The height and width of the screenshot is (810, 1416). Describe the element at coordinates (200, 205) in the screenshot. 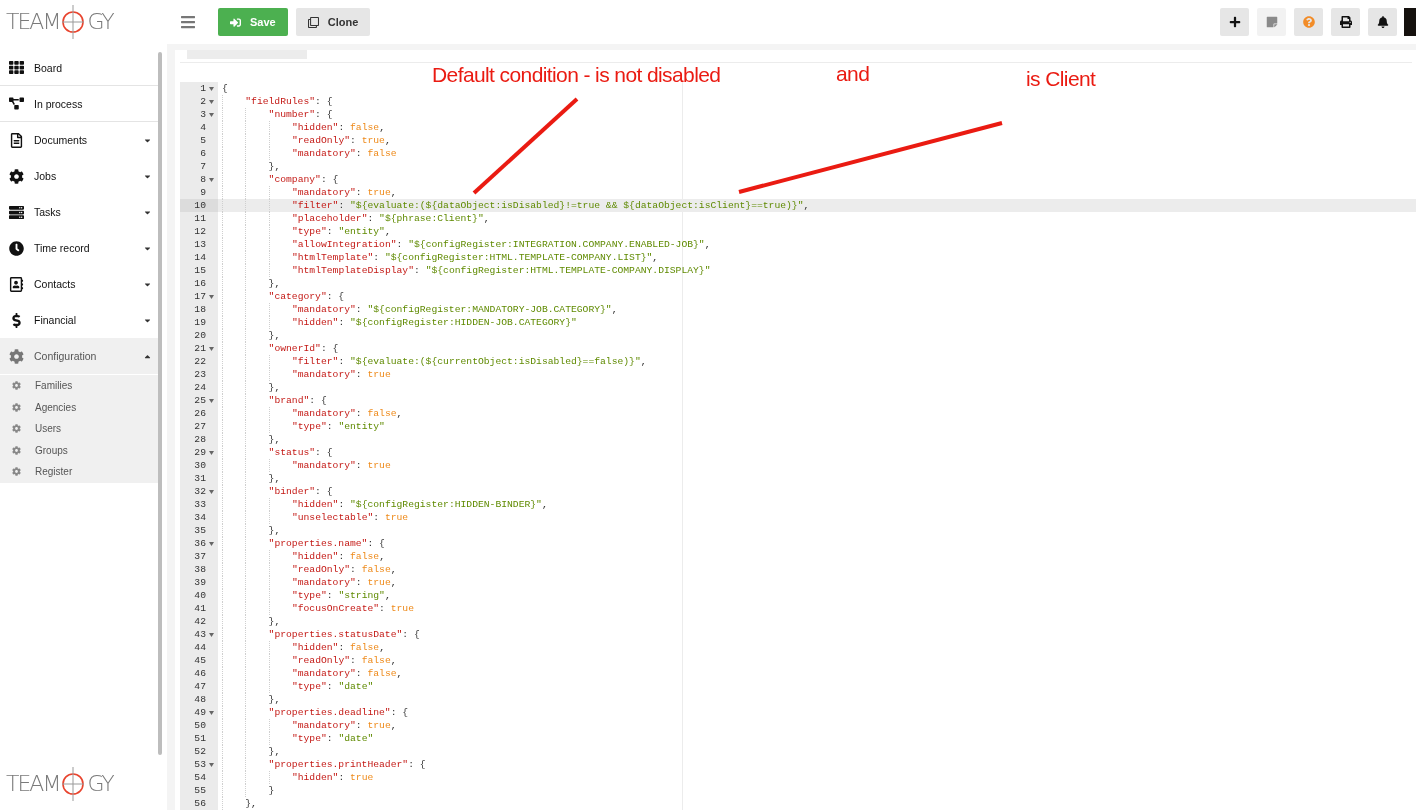

I see `line-number: 10` at that location.